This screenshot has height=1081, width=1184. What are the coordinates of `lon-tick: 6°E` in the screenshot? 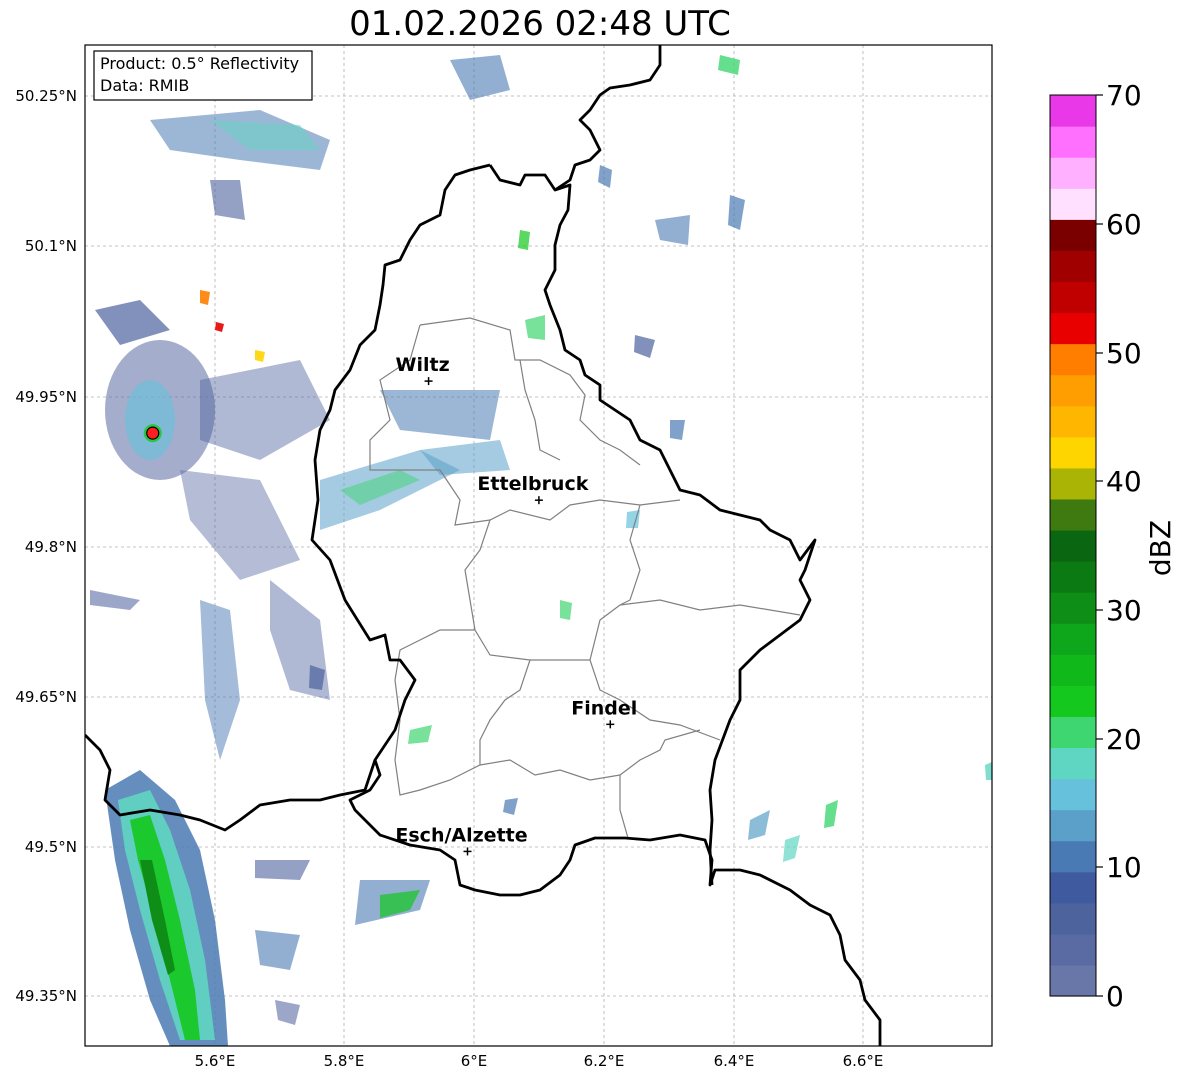 It's located at (474, 1061).